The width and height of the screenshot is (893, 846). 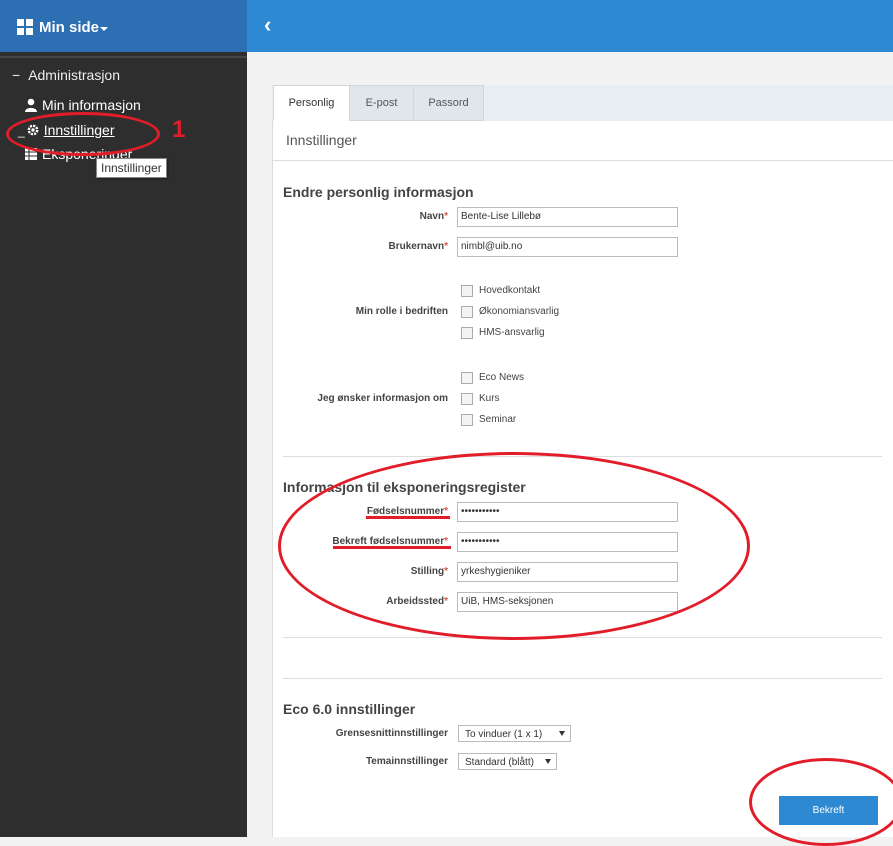 I want to click on top-bar, so click(x=570, y=26).